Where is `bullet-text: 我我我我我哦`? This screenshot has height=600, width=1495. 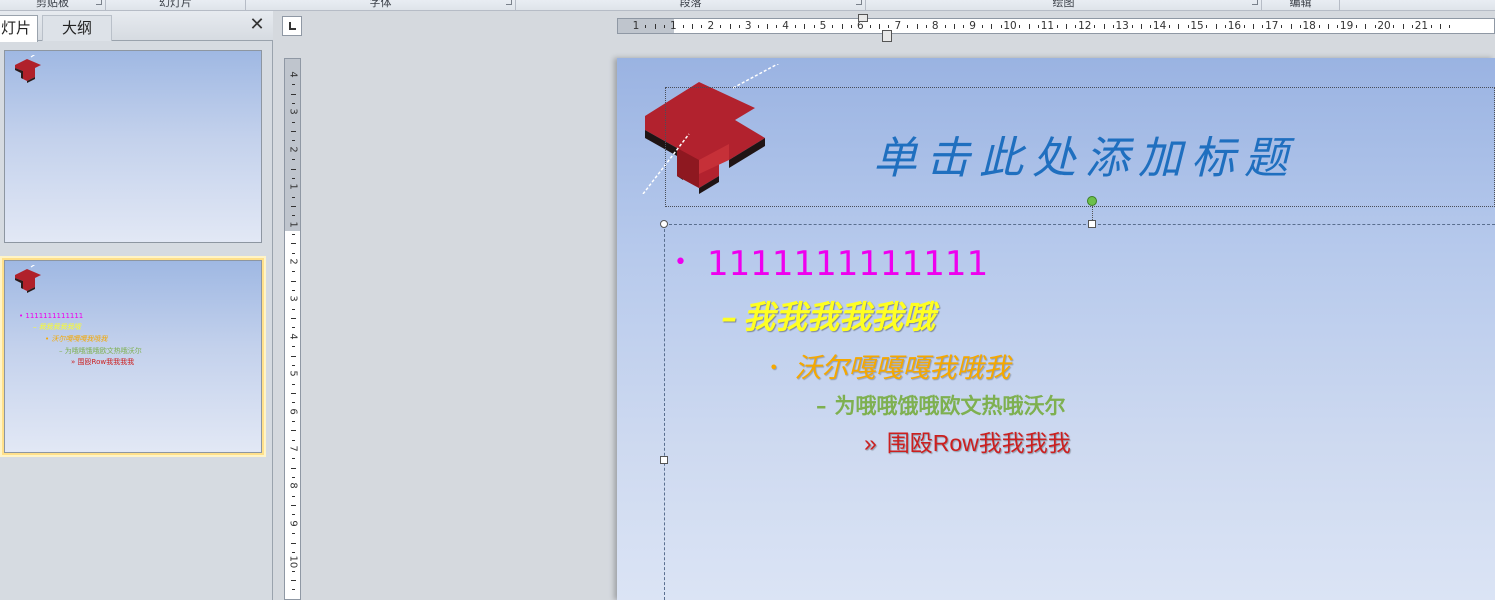
bullet-text: 我我我我我哦 is located at coordinates (839, 317).